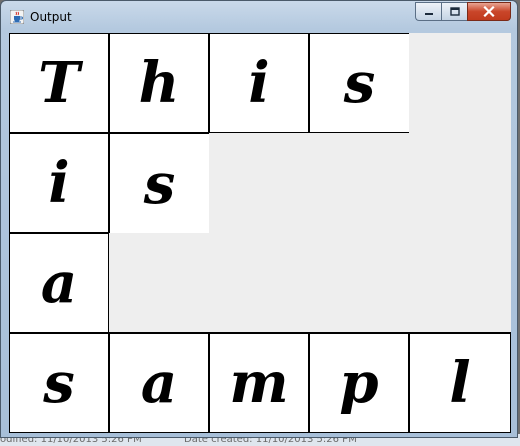 The height and width of the screenshot is (446, 520). I want to click on window-title: Output, so click(51, 17).